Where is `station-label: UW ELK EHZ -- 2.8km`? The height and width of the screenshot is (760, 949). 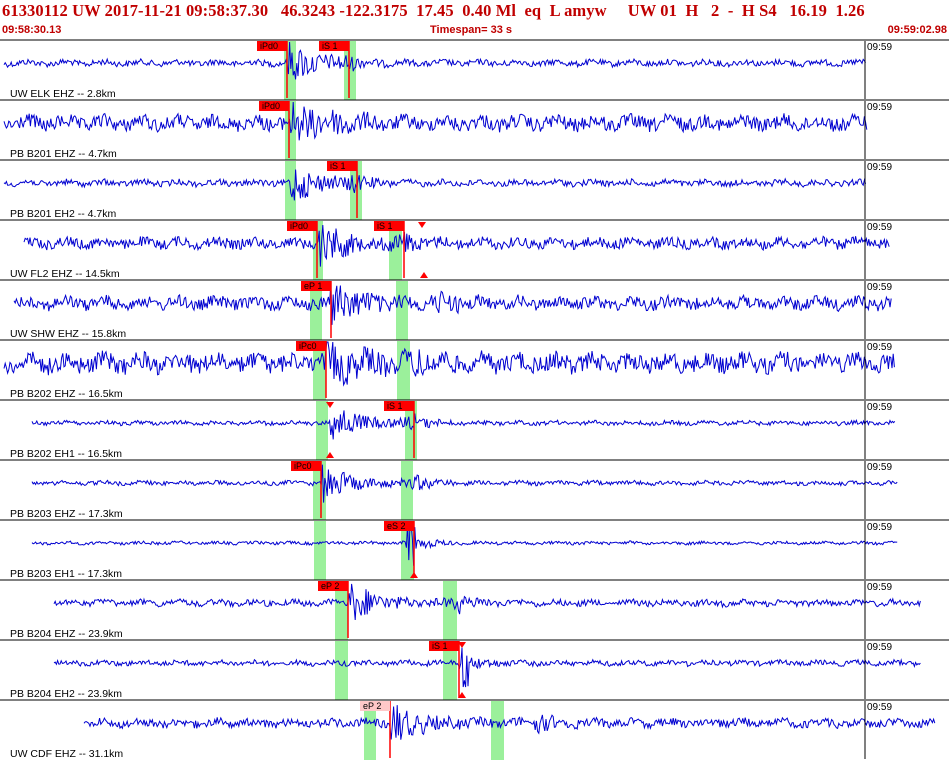 station-label: UW ELK EHZ -- 2.8km is located at coordinates (63, 94).